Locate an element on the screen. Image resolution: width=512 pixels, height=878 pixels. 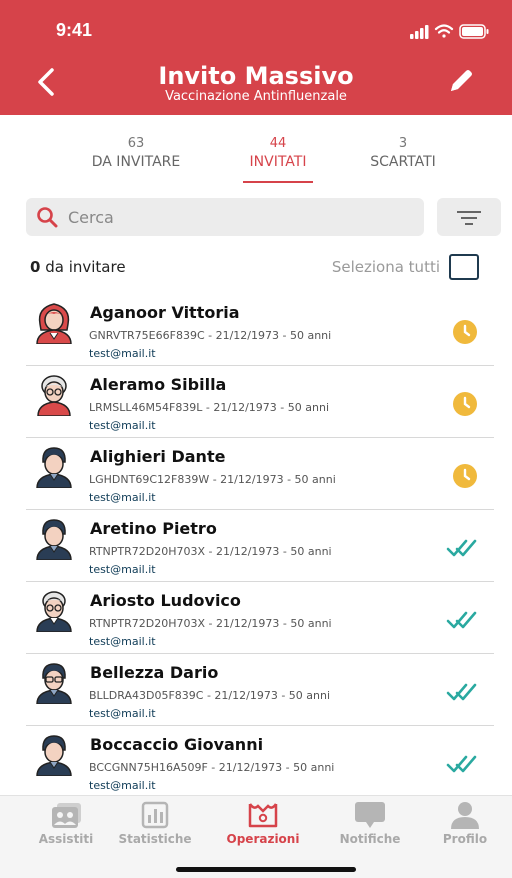
patient-details: LGHDNT69C12F839W - 21/12/1973 - 50 anni is located at coordinates (212, 479).